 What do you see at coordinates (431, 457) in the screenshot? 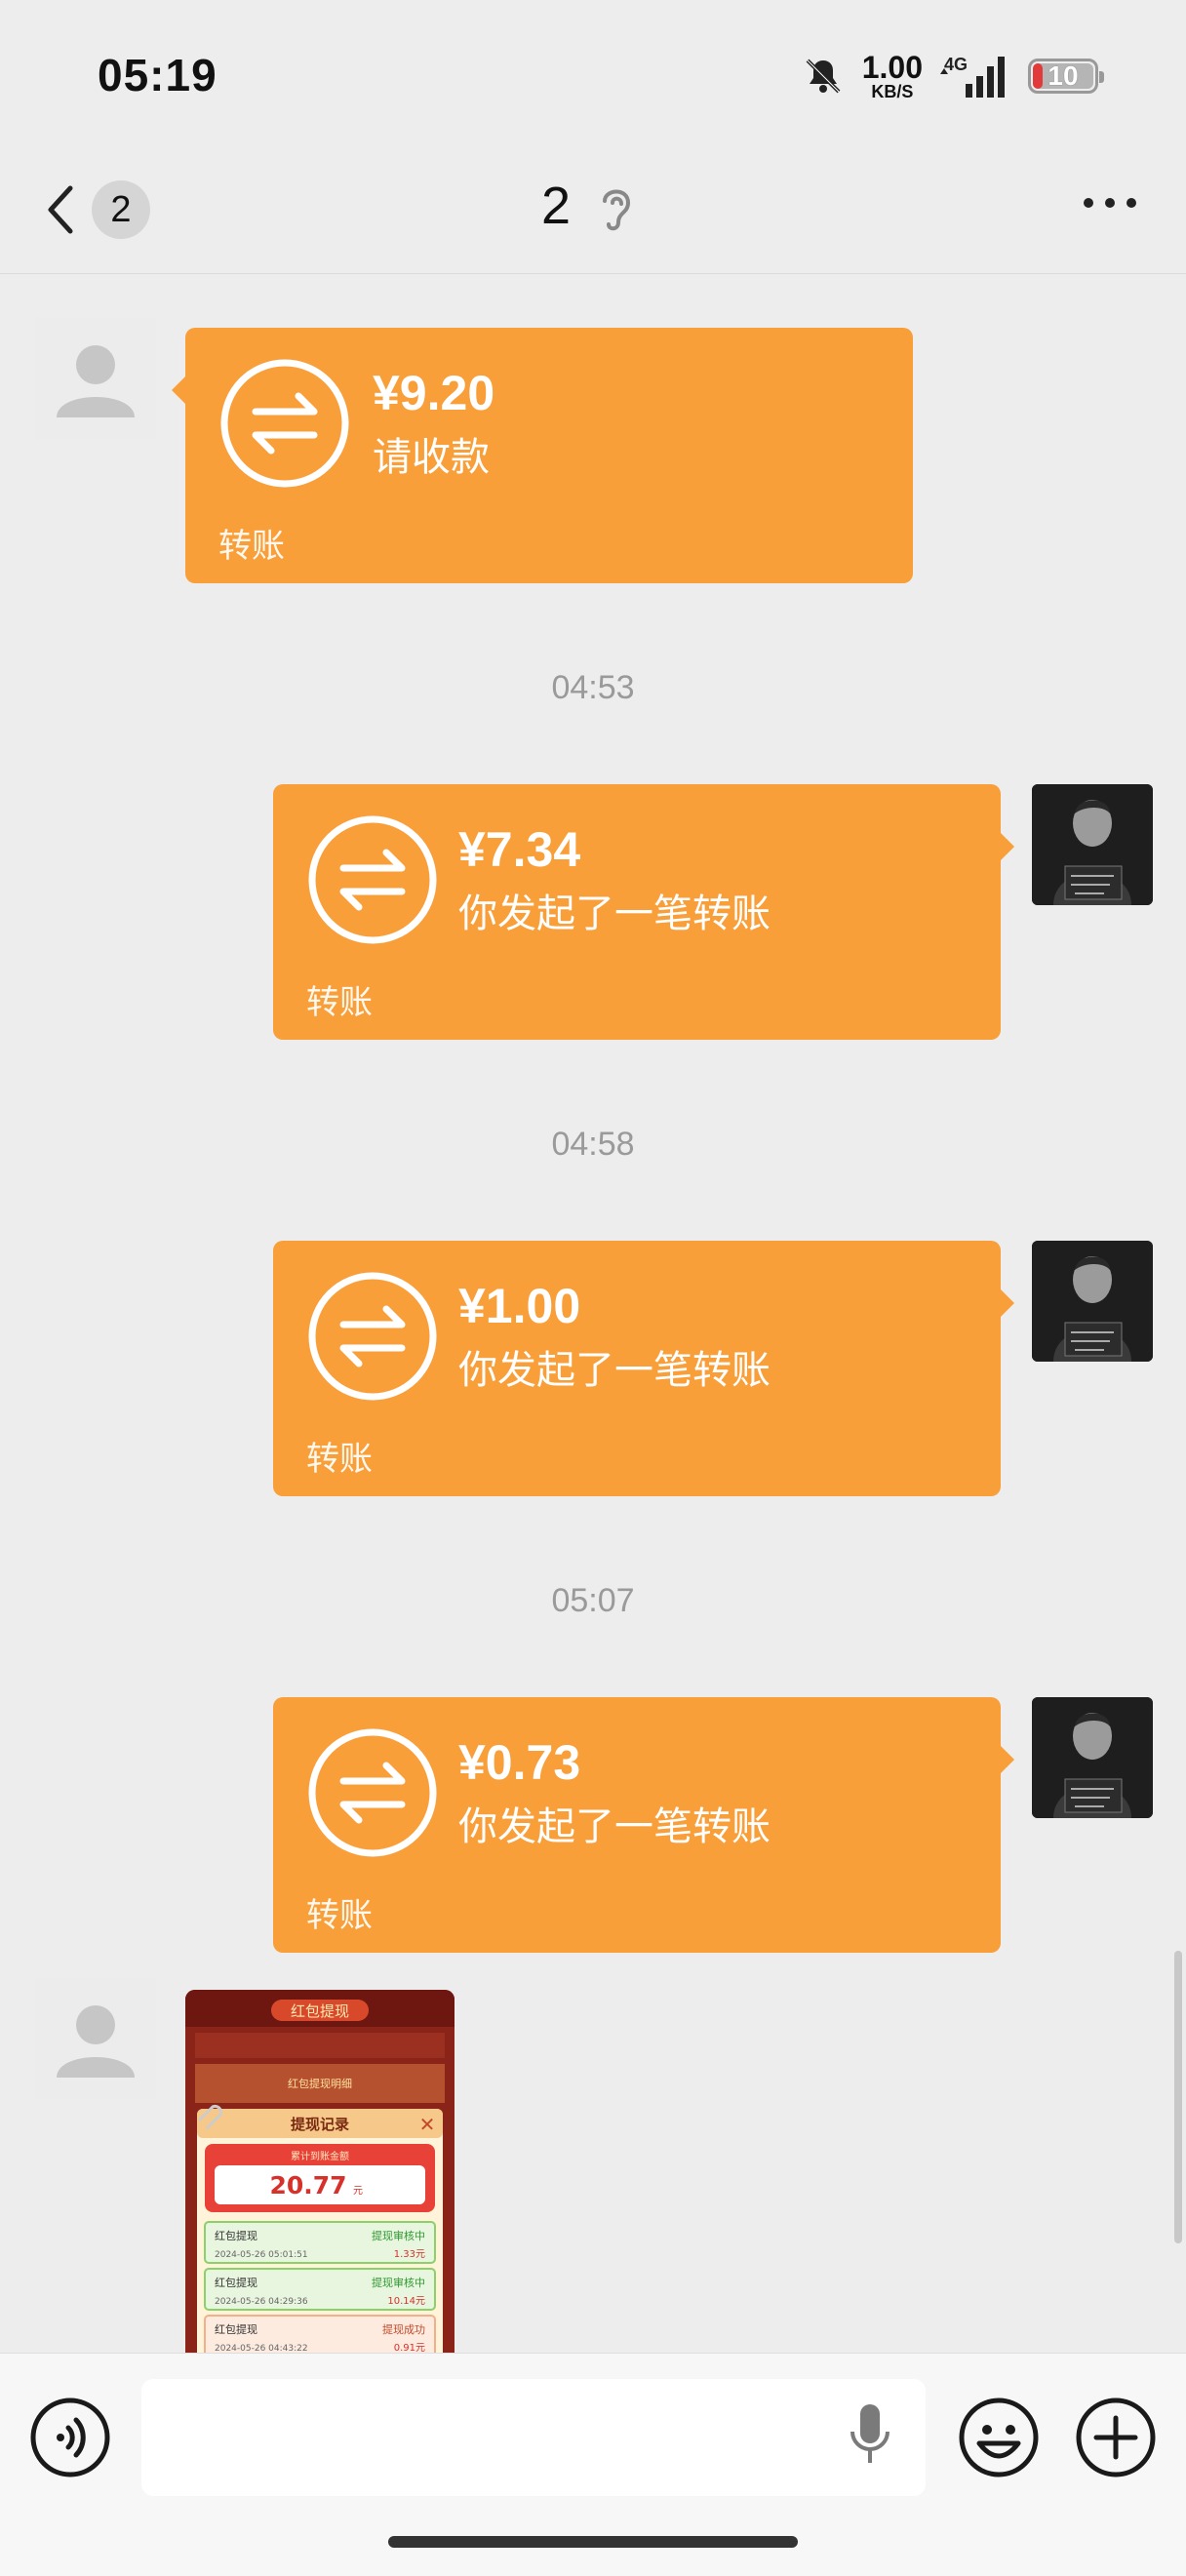
I see `transfer-desc: 请收款` at bounding box center [431, 457].